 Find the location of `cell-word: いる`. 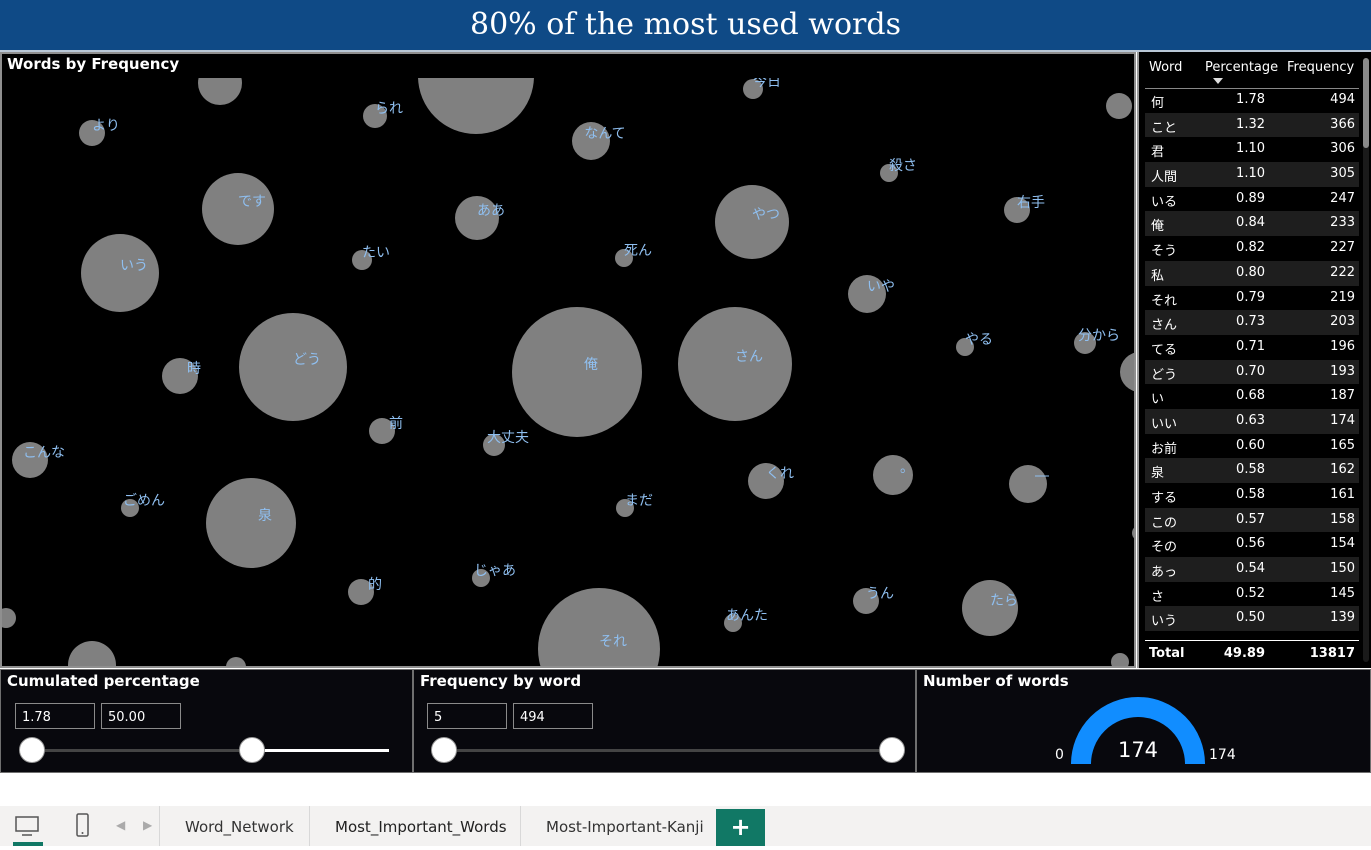

cell-word: いる is located at coordinates (1164, 202).